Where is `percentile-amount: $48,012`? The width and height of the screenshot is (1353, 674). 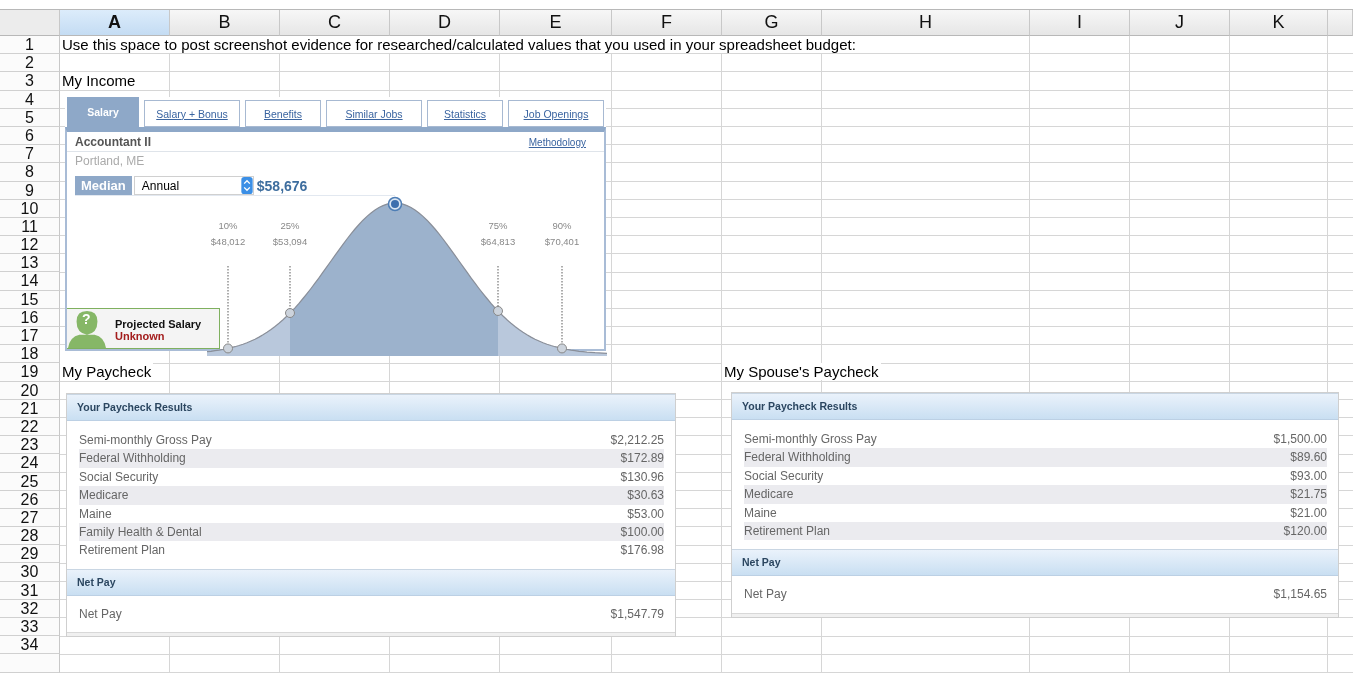
percentile-amount: $48,012 is located at coordinates (228, 241).